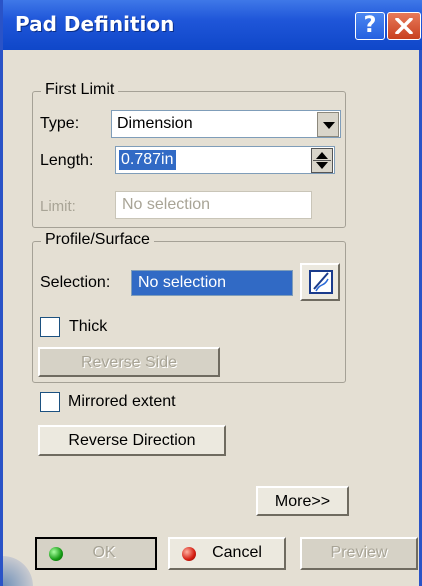 Image resolution: width=422 pixels, height=586 pixels. Describe the element at coordinates (122, 401) in the screenshot. I see `mirrored-extent-label: Mirrored extent` at that location.